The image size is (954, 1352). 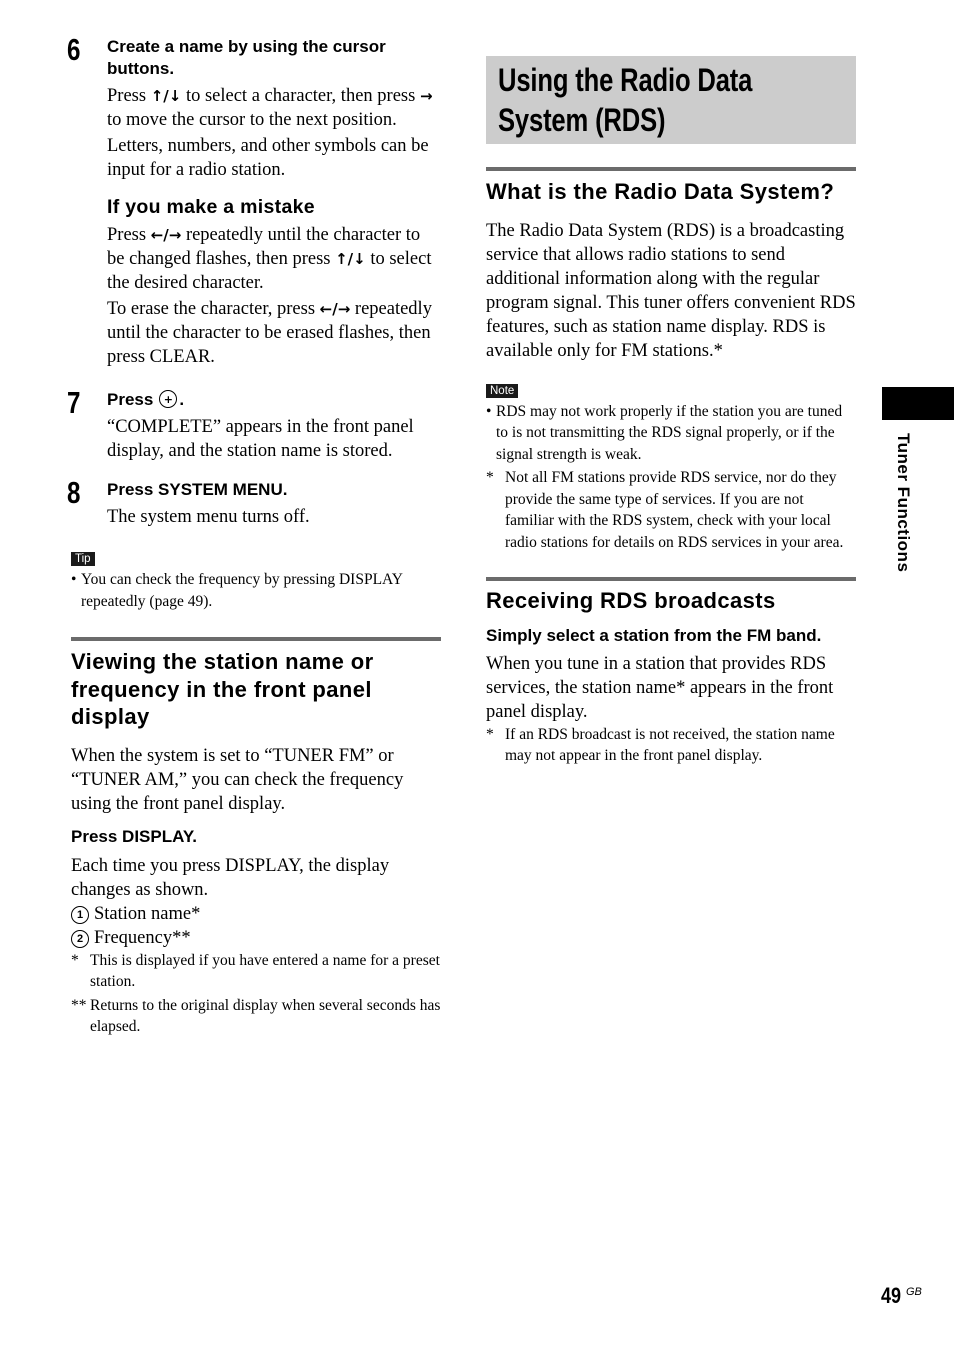 I want to click on enter-button-icon, so click(x=168, y=400).